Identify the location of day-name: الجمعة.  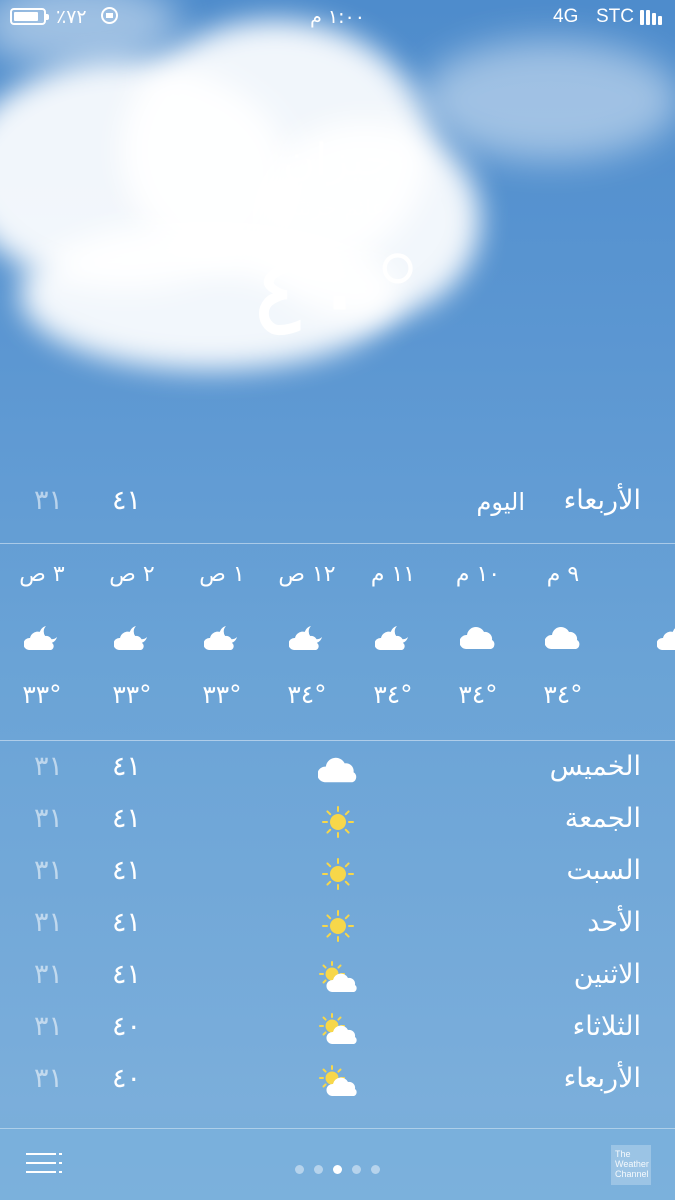
(602, 818).